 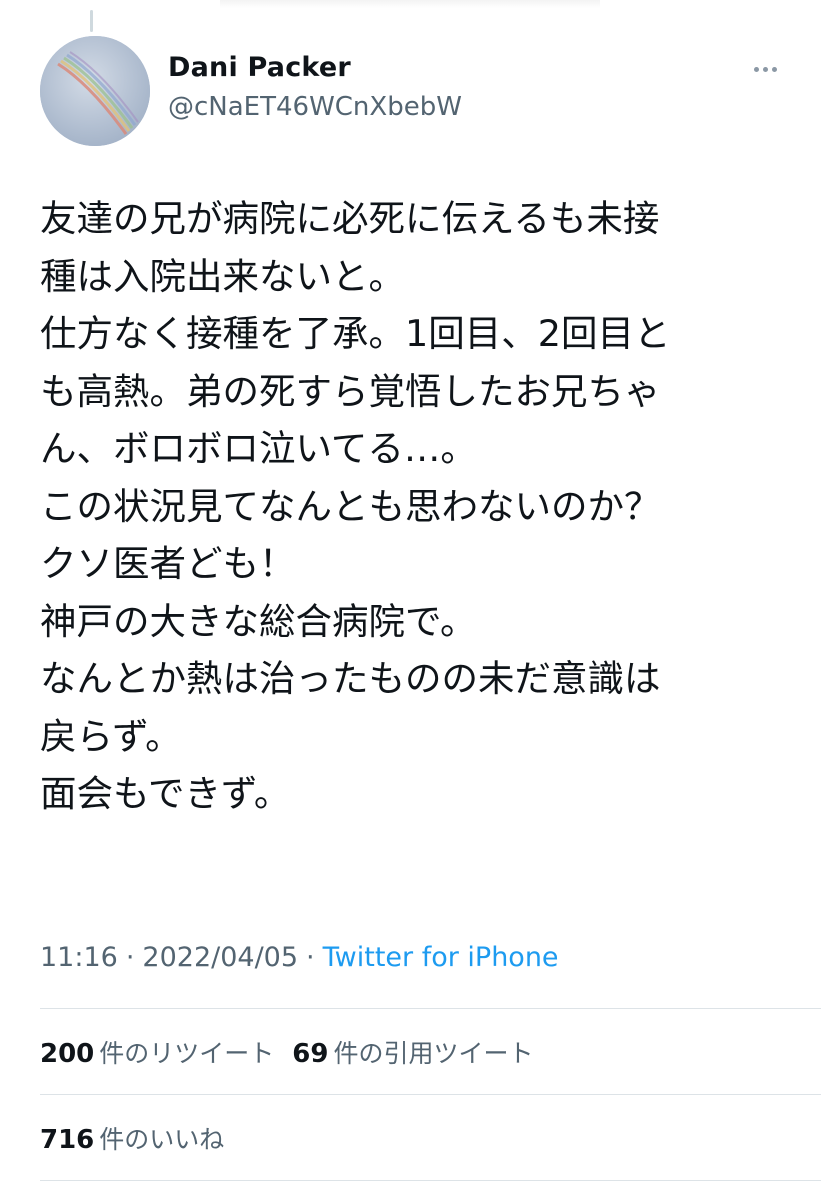 I want to click on author-handle: @cNaET46WCnXbebW, so click(x=315, y=107).